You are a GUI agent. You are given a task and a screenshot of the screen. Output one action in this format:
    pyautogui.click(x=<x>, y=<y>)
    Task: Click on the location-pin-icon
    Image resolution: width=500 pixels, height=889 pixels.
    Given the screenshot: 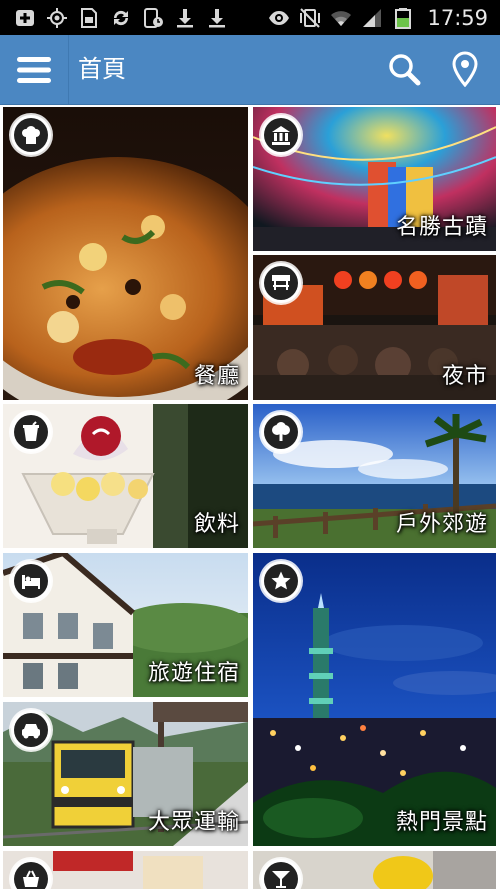 What is the action you would take?
    pyautogui.click(x=465, y=69)
    